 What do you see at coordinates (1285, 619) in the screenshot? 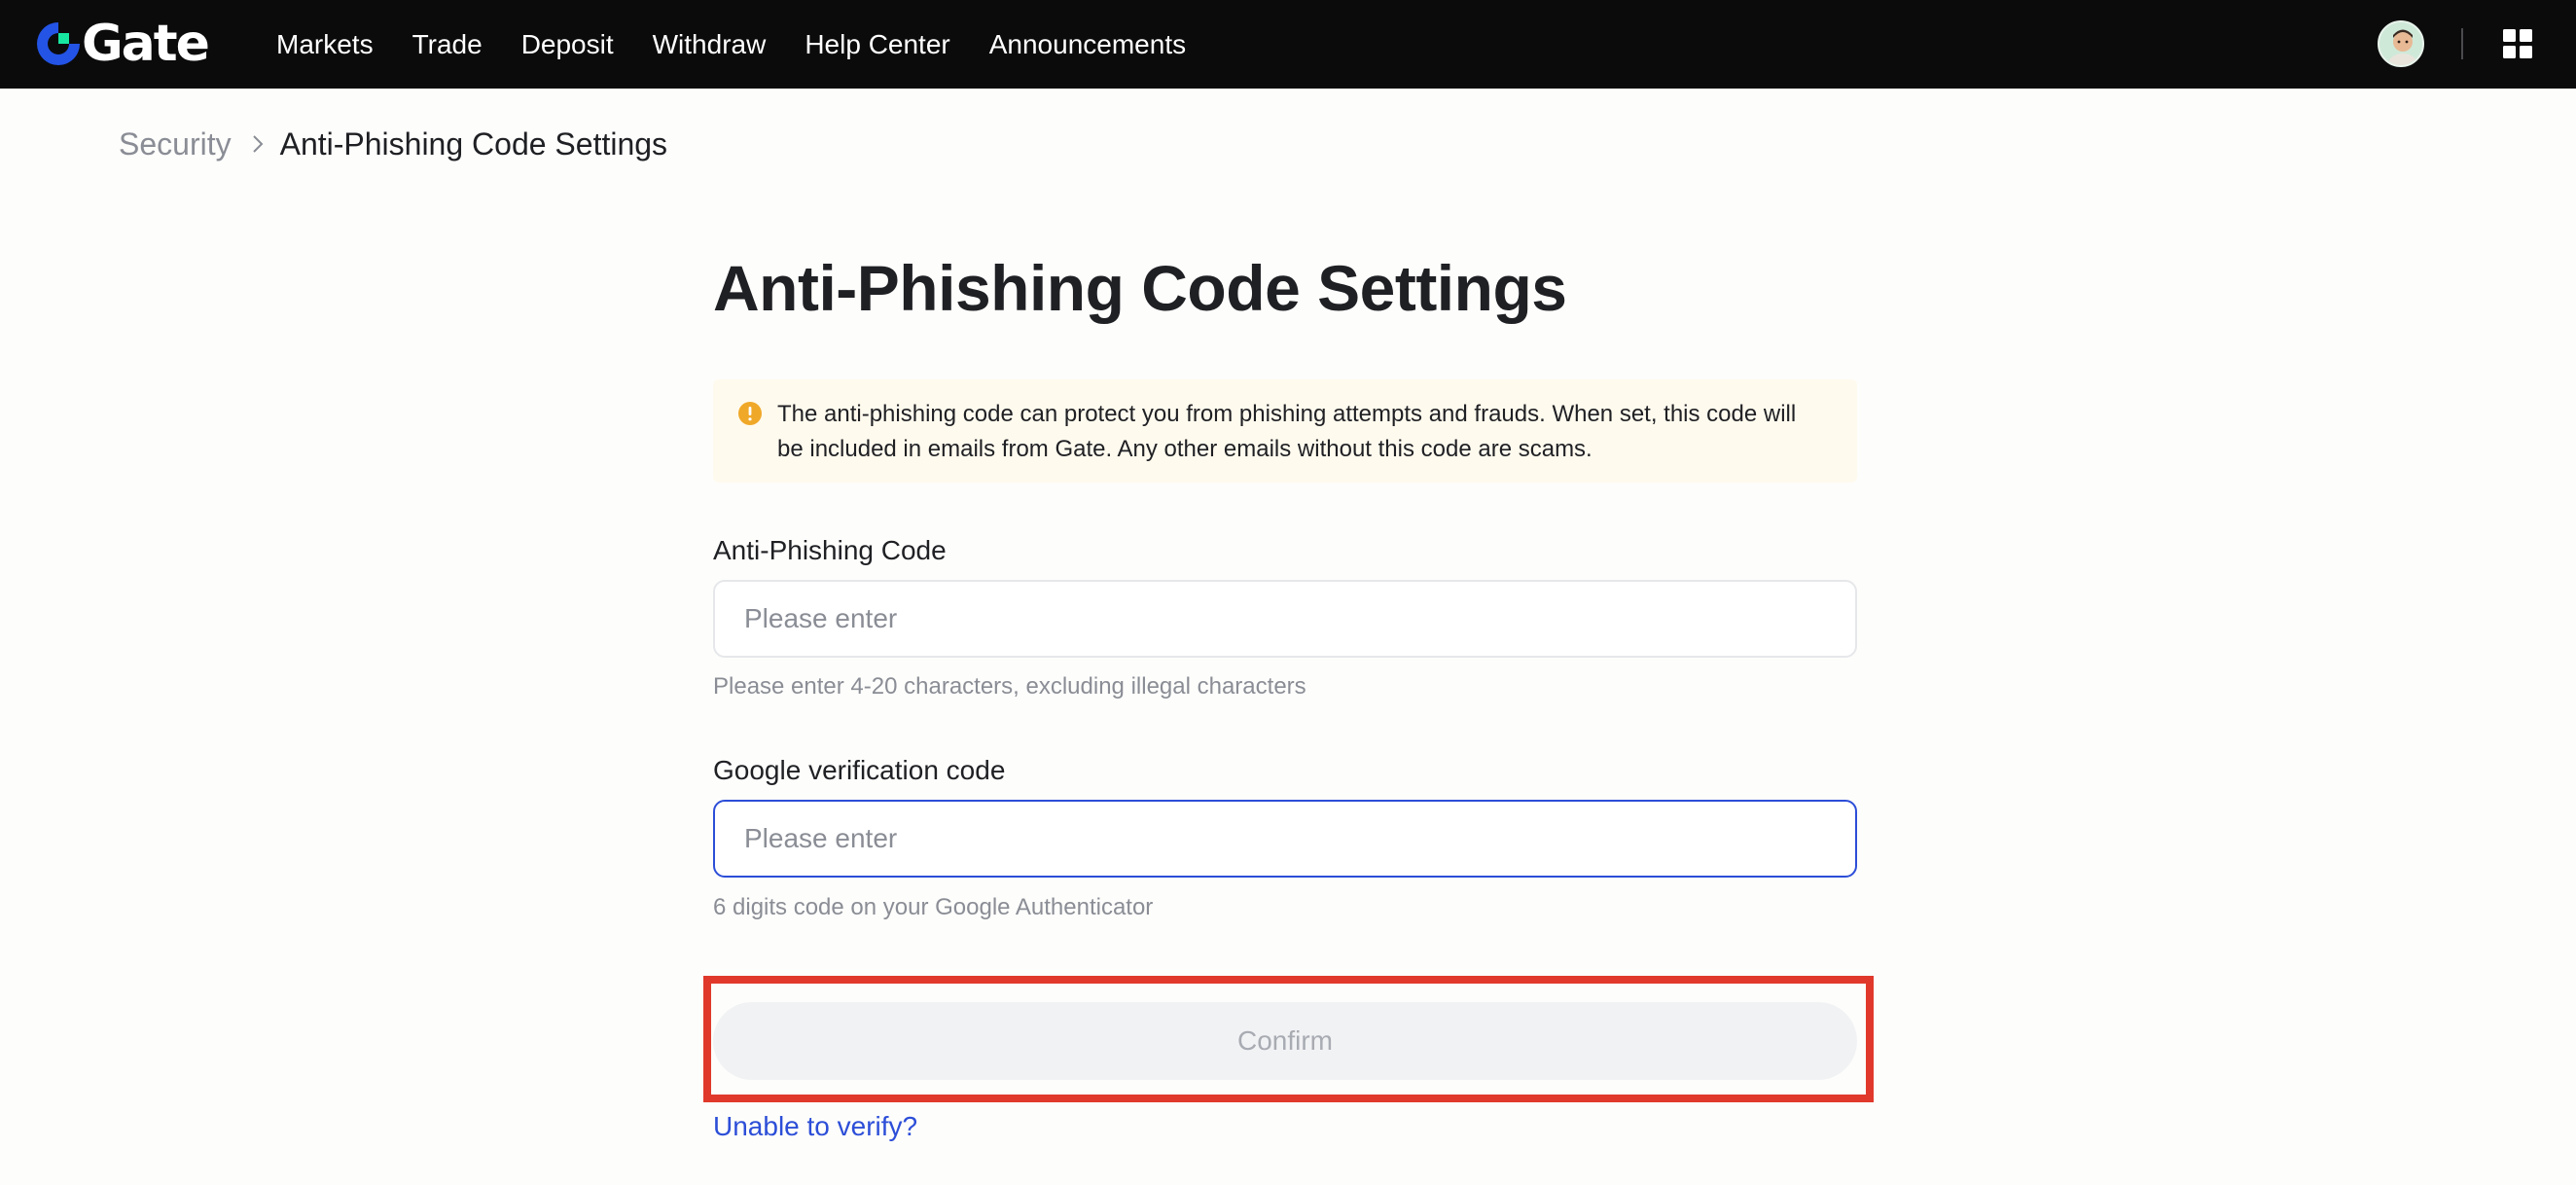
I see `anti-phishing-code-input` at bounding box center [1285, 619].